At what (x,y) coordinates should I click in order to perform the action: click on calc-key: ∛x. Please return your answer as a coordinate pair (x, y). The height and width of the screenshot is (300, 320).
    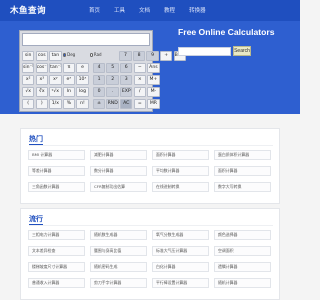
    Looking at the image, I should click on (41, 92).